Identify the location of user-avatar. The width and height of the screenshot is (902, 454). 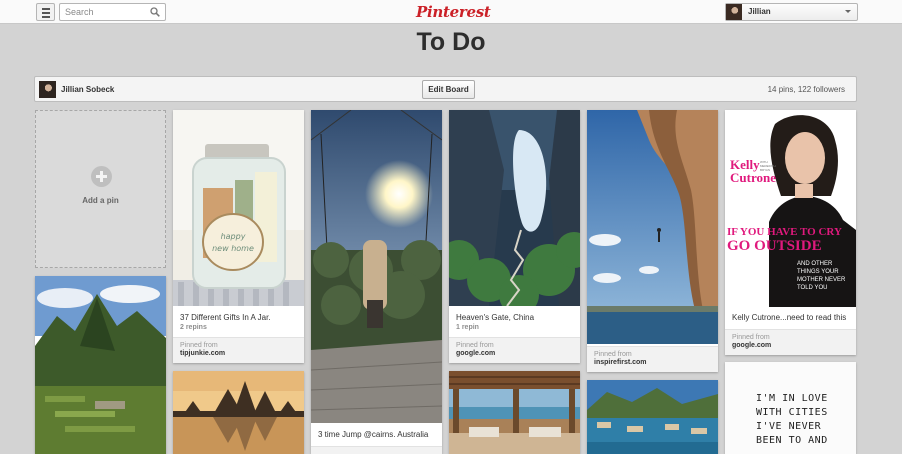
(734, 12).